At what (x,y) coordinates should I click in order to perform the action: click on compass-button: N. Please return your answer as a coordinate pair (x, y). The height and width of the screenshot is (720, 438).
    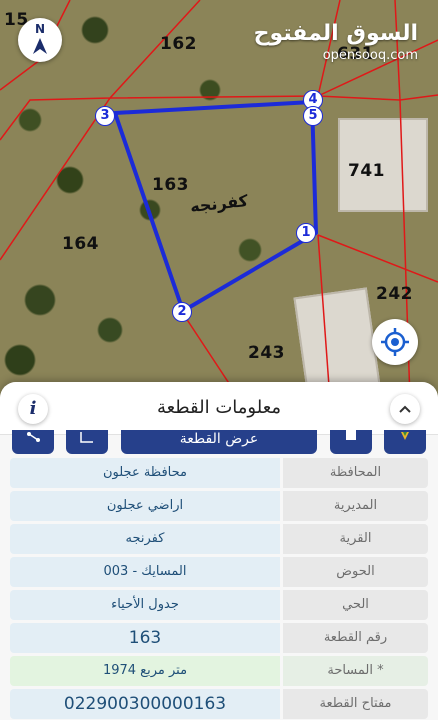
    Looking at the image, I should click on (40, 40).